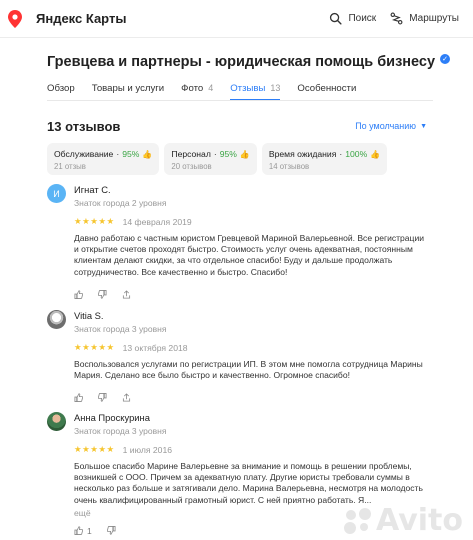  Describe the element at coordinates (70, 166) in the screenshot. I see `aspect-count: 21 отзыв` at that location.